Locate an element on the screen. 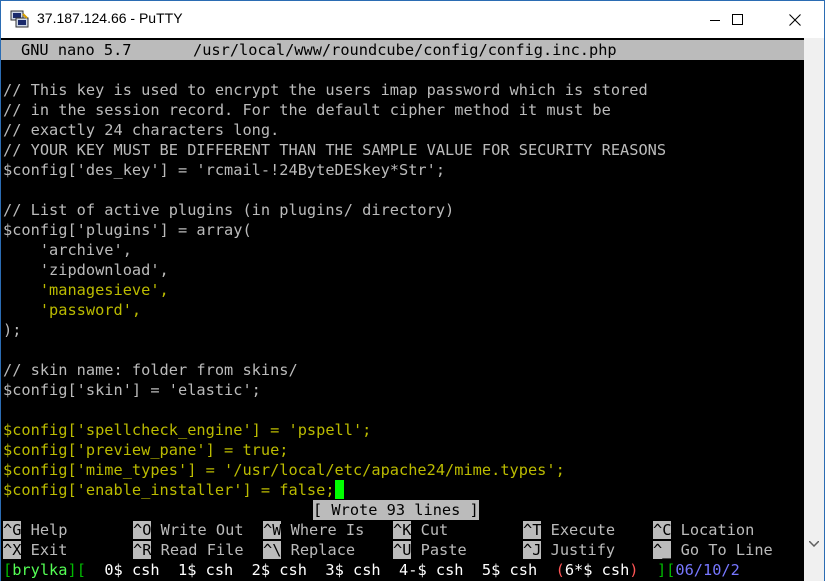 The height and width of the screenshot is (581, 825). shortcut-help: ^G Help is located at coordinates (35, 530).